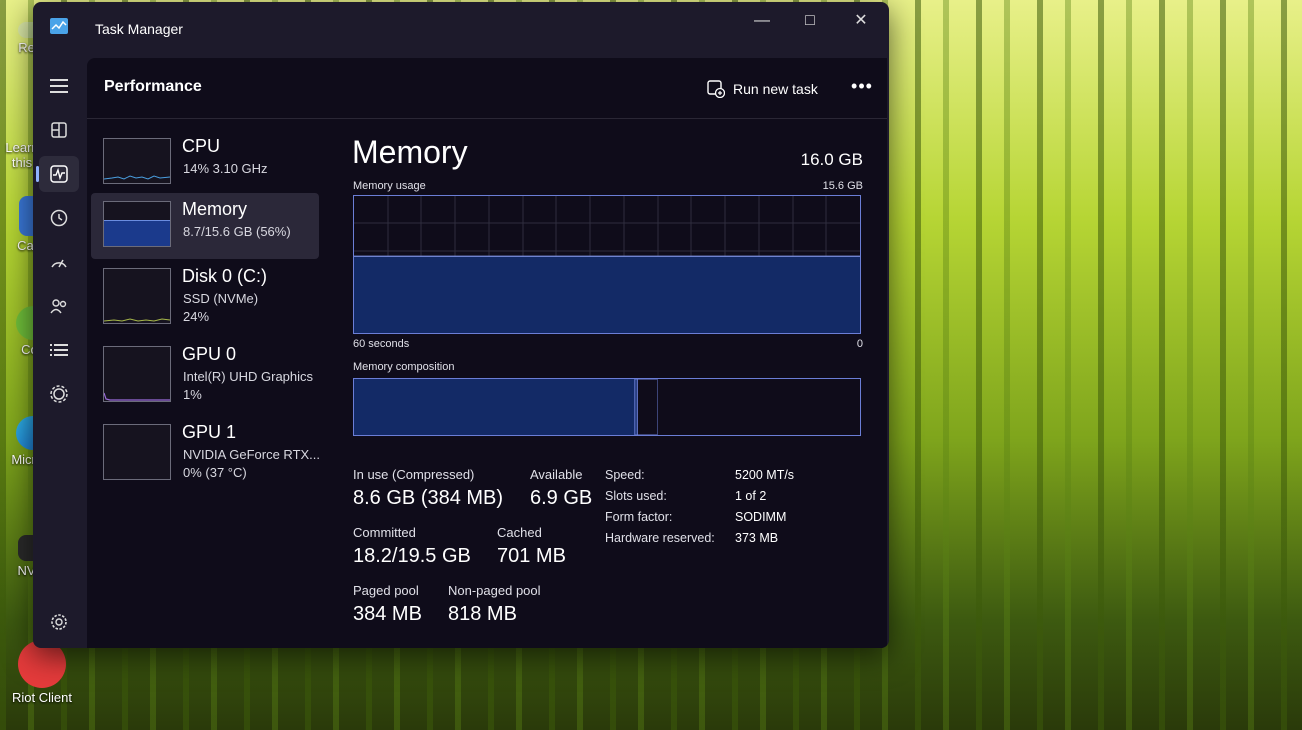 Image resolution: width=1302 pixels, height=730 pixels. Describe the element at coordinates (412, 556) in the screenshot. I see `committed-value: 18.2/19.5 GB` at that location.